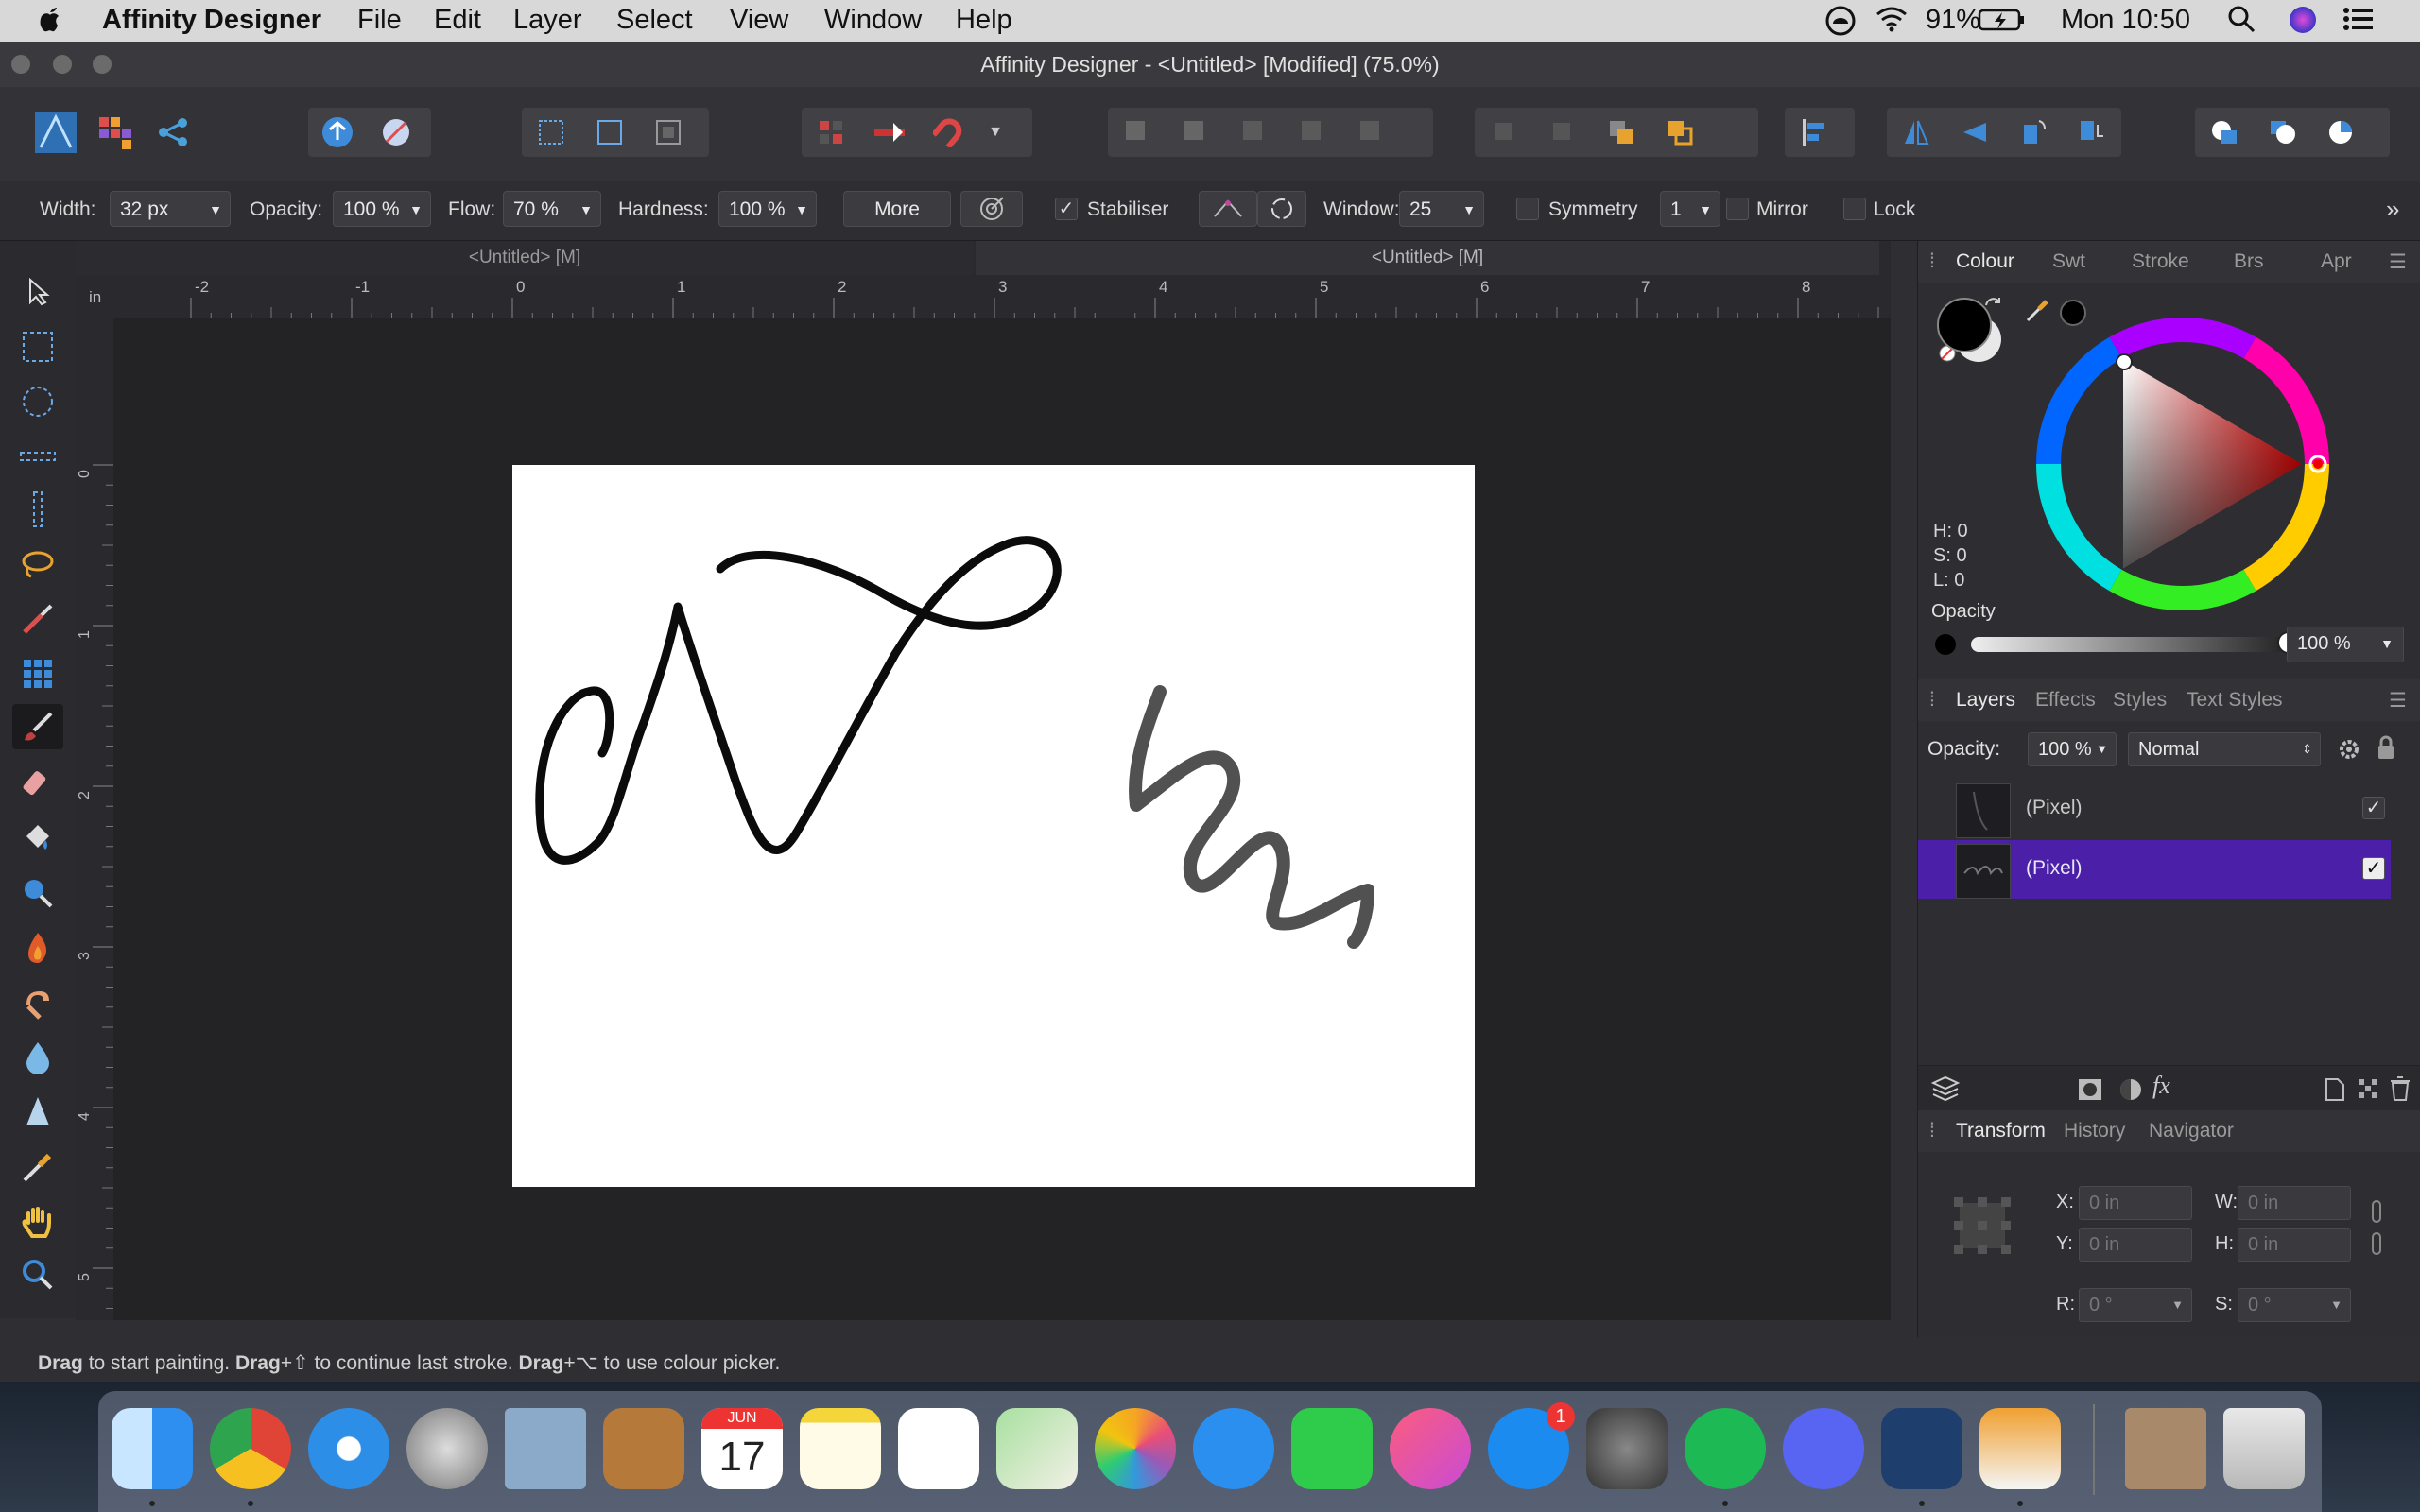 Image resolution: width=2420 pixels, height=1512 pixels. What do you see at coordinates (1814, 132) in the screenshot?
I see `align-icon` at bounding box center [1814, 132].